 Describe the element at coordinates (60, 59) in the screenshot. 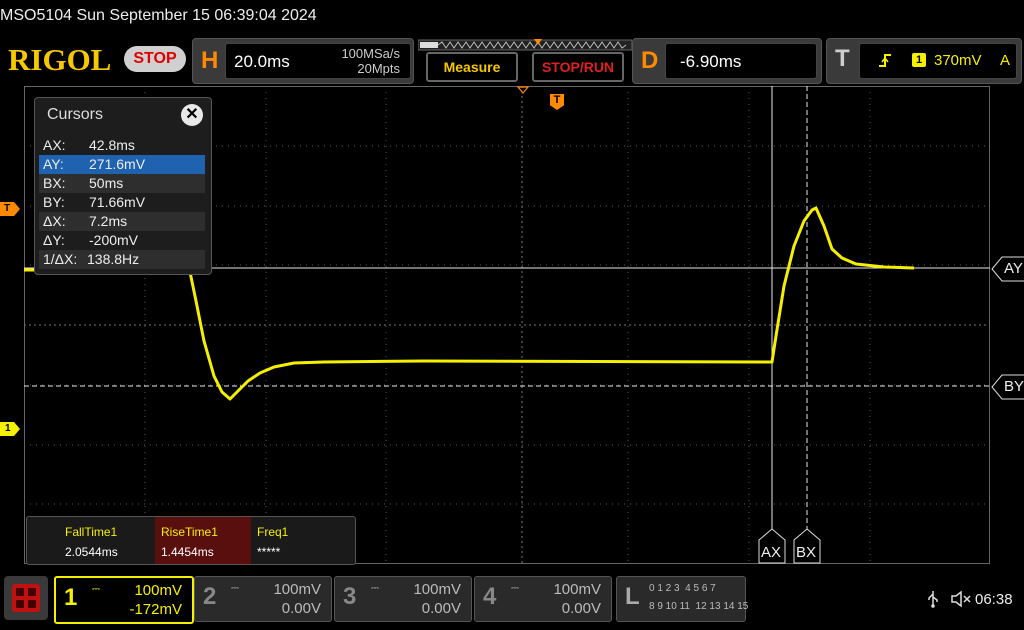

I see `rigol-logo: RIGOL` at that location.